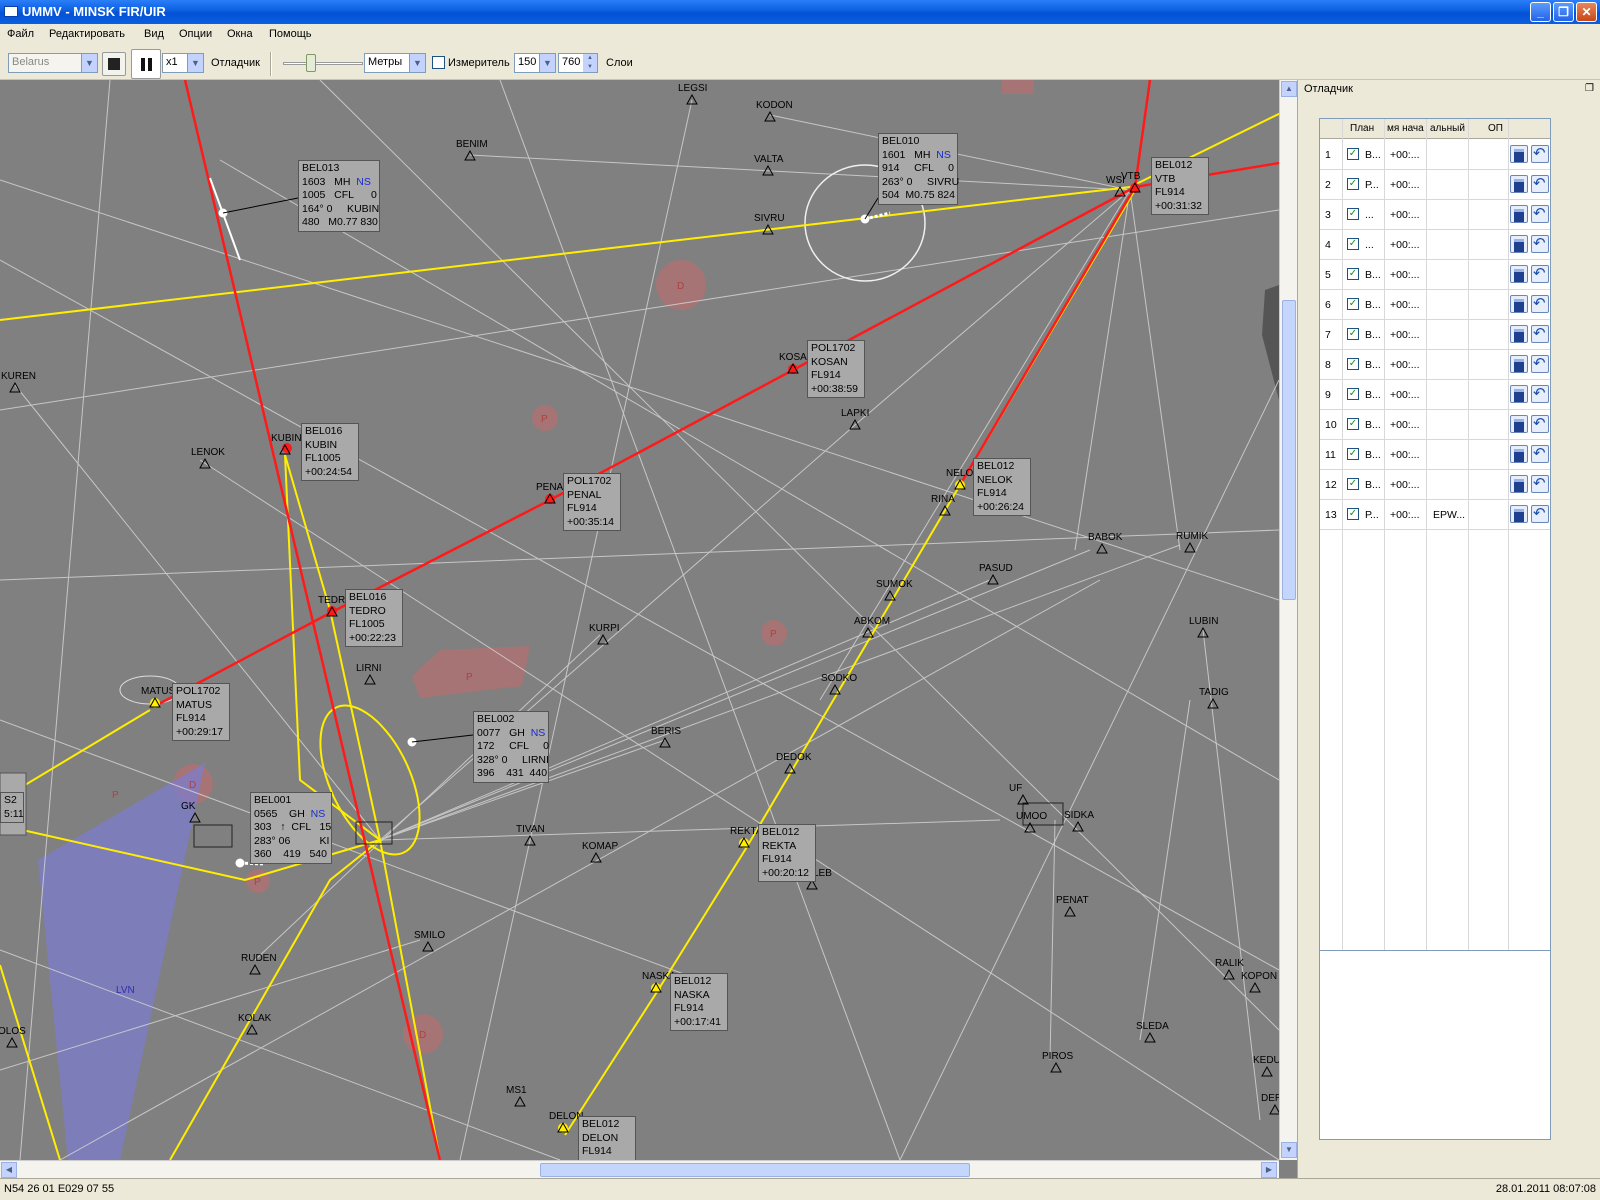 This screenshot has height=1200, width=1600. I want to click on waypoint-lirni: LIRNI, so click(369, 674).